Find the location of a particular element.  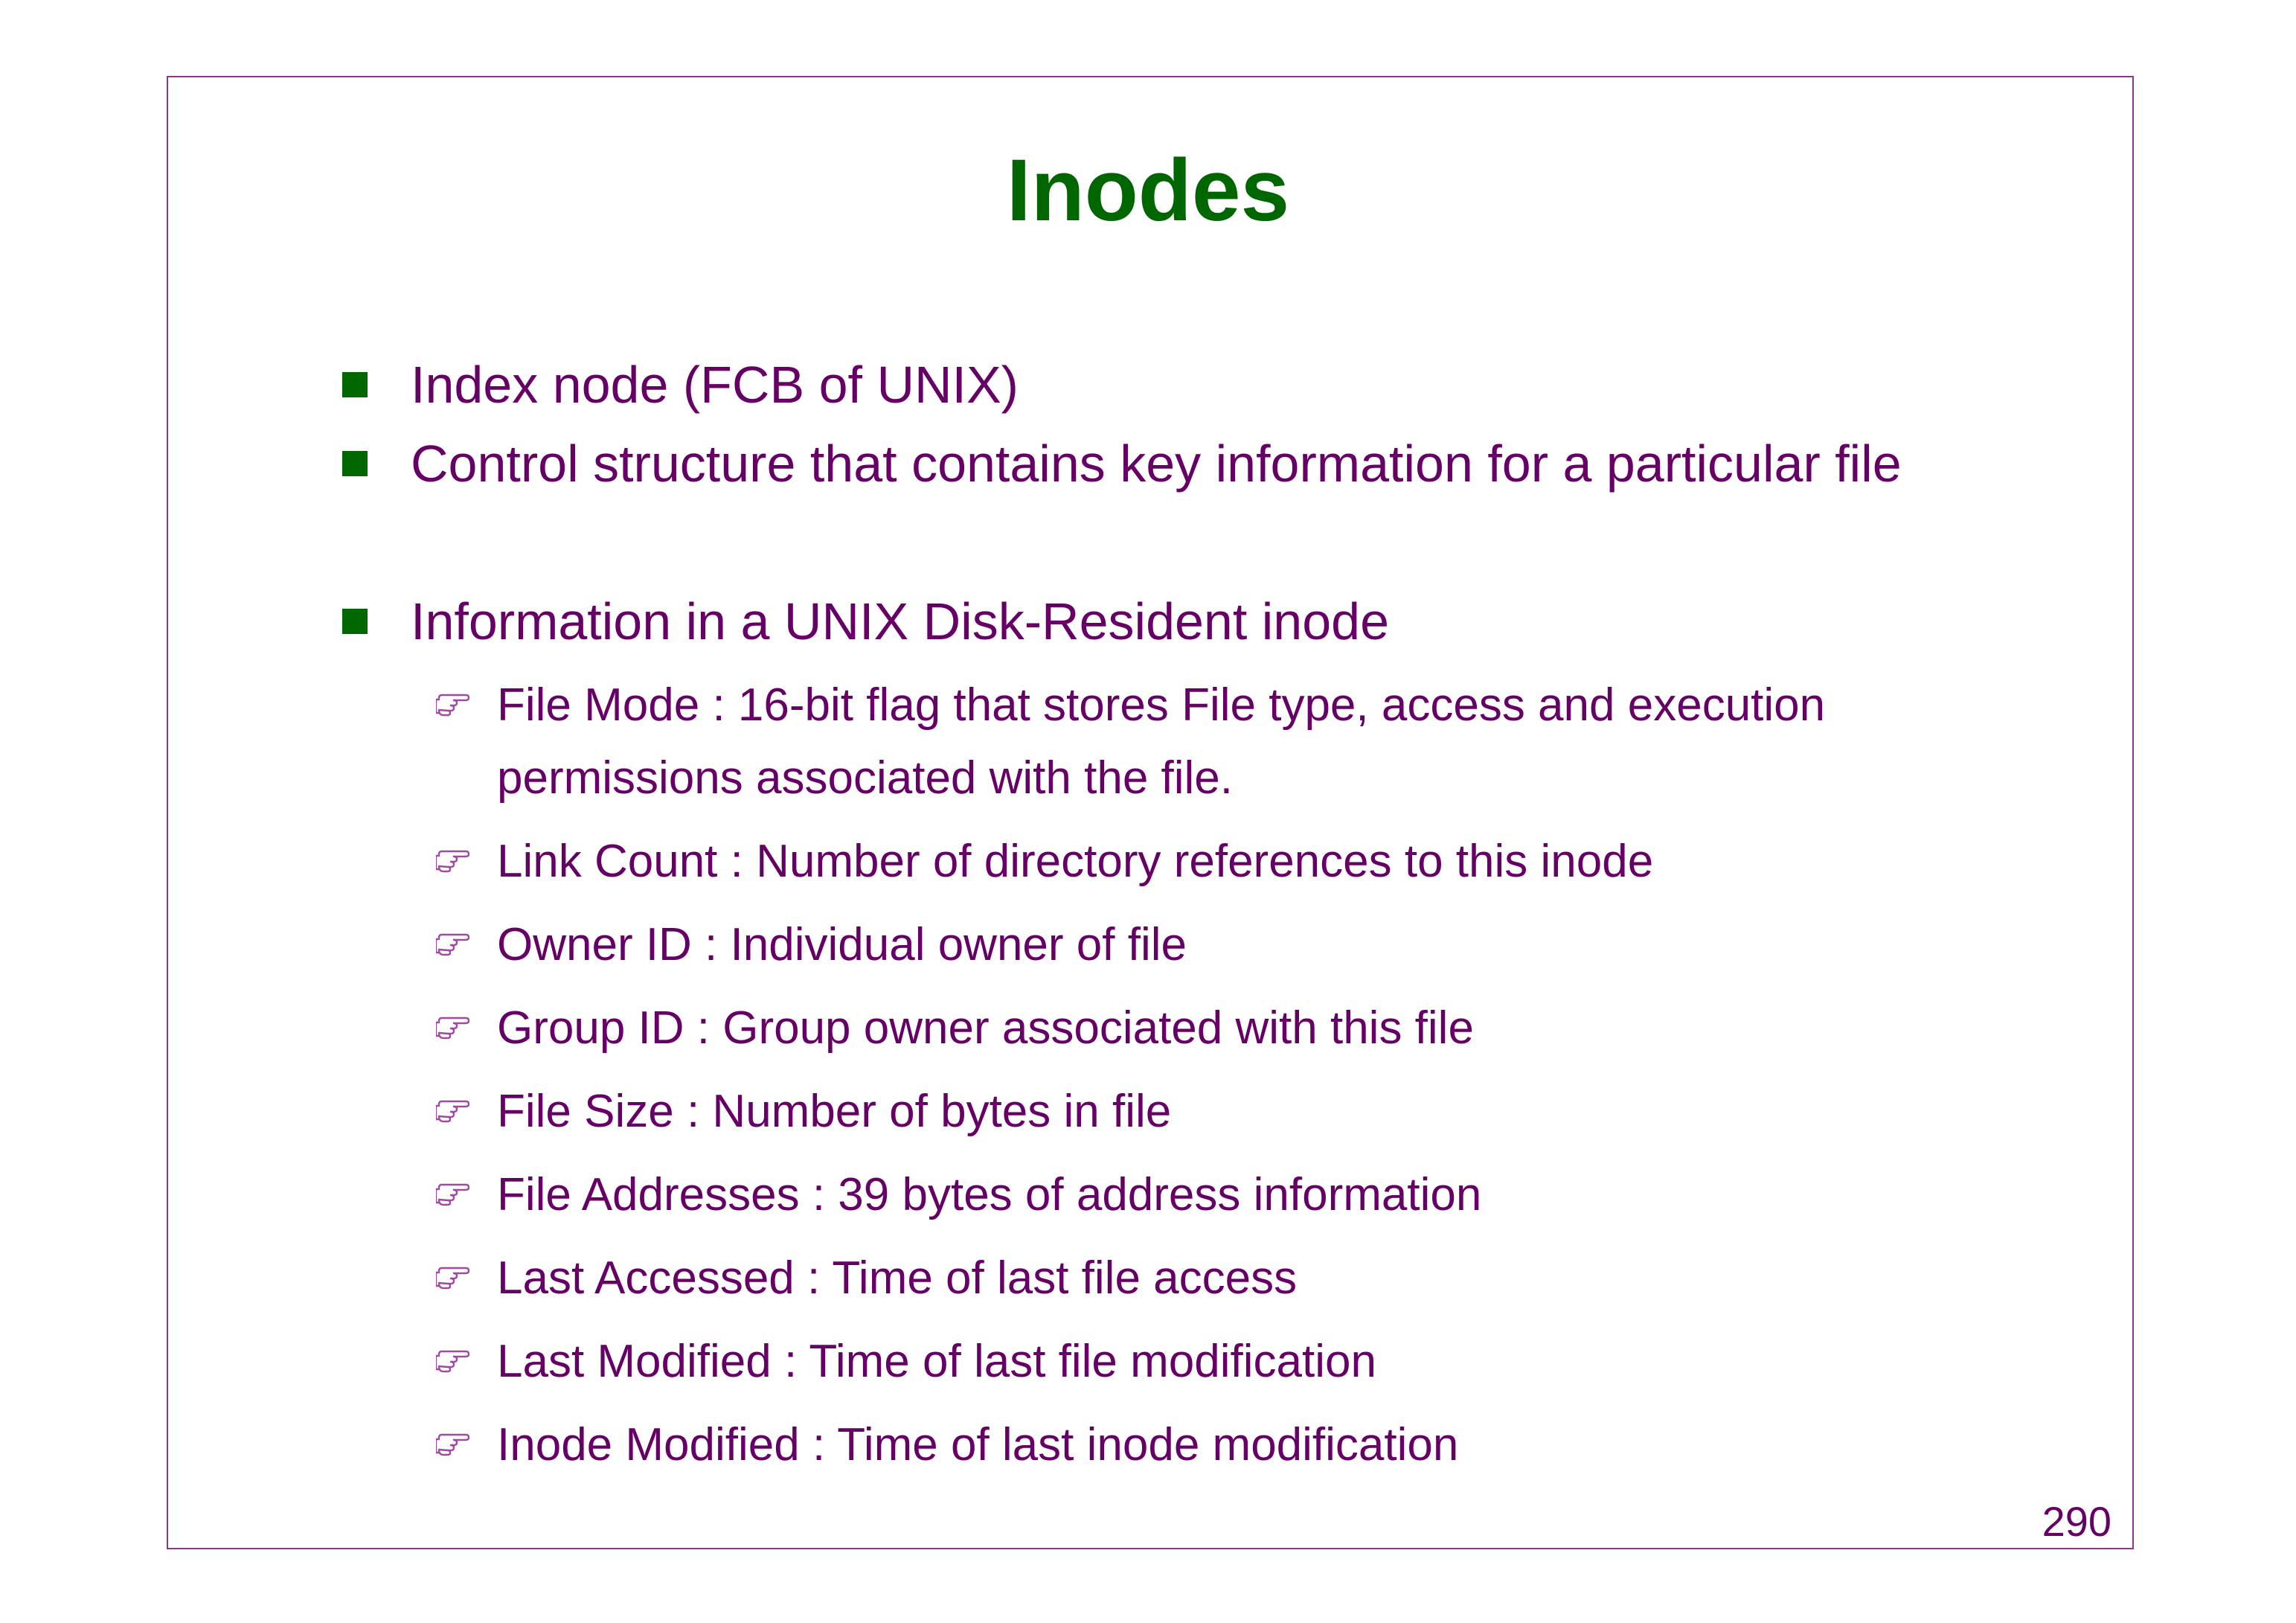

sub-bullet-text: Last Accessed : Time of last file access is located at coordinates (897, 1278).